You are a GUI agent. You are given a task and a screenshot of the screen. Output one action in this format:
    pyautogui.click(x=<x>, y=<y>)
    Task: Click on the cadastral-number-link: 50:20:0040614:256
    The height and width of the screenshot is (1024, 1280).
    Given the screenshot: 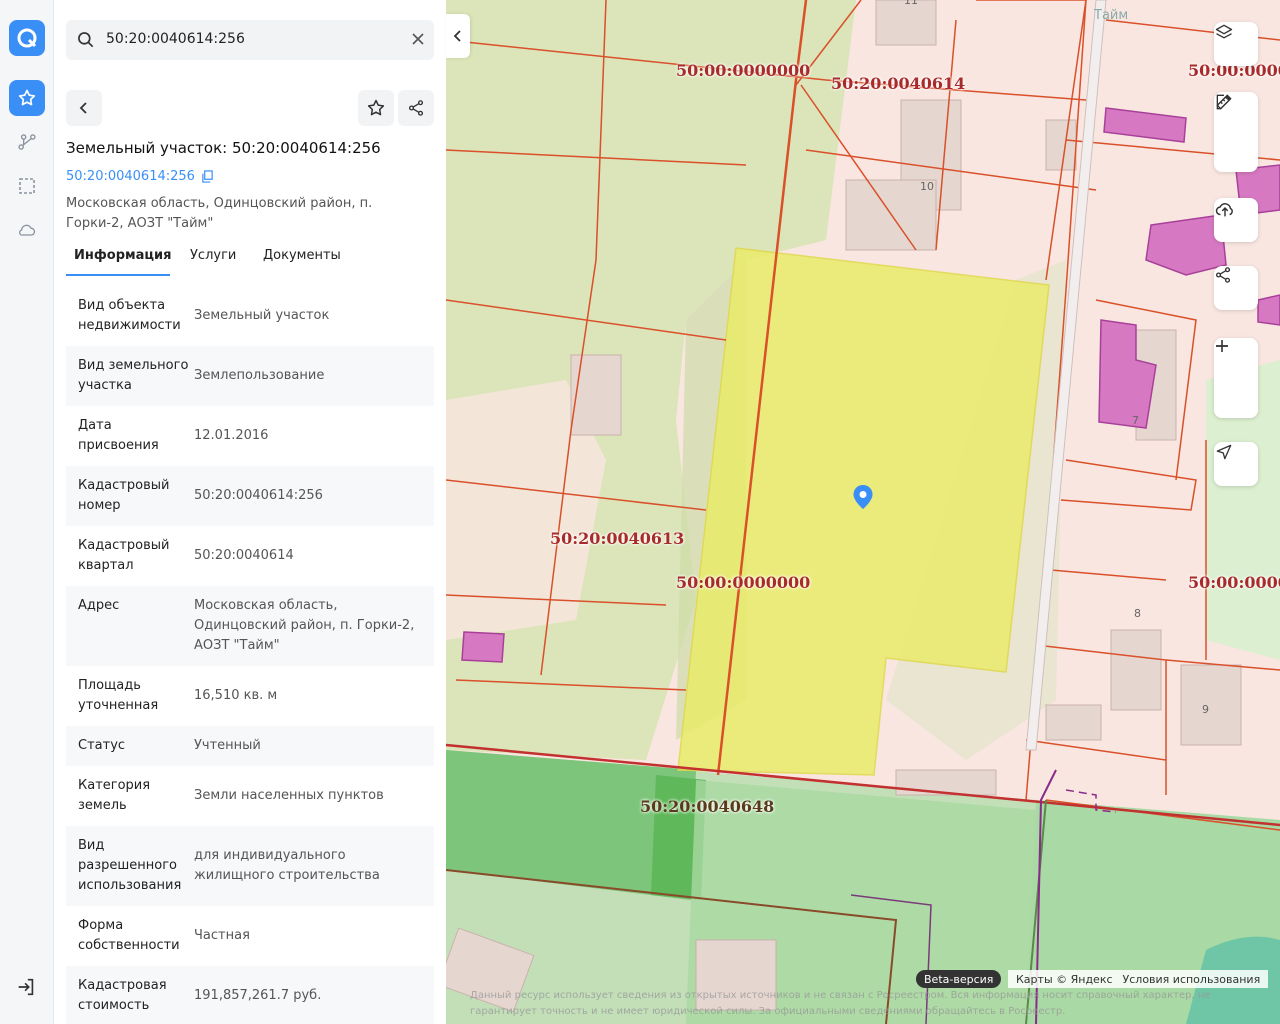 What is the action you would take?
    pyautogui.click(x=140, y=176)
    